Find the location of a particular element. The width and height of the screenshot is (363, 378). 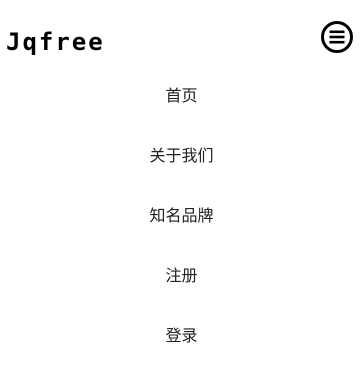

nav-link-login: 登录 is located at coordinates (181, 334).